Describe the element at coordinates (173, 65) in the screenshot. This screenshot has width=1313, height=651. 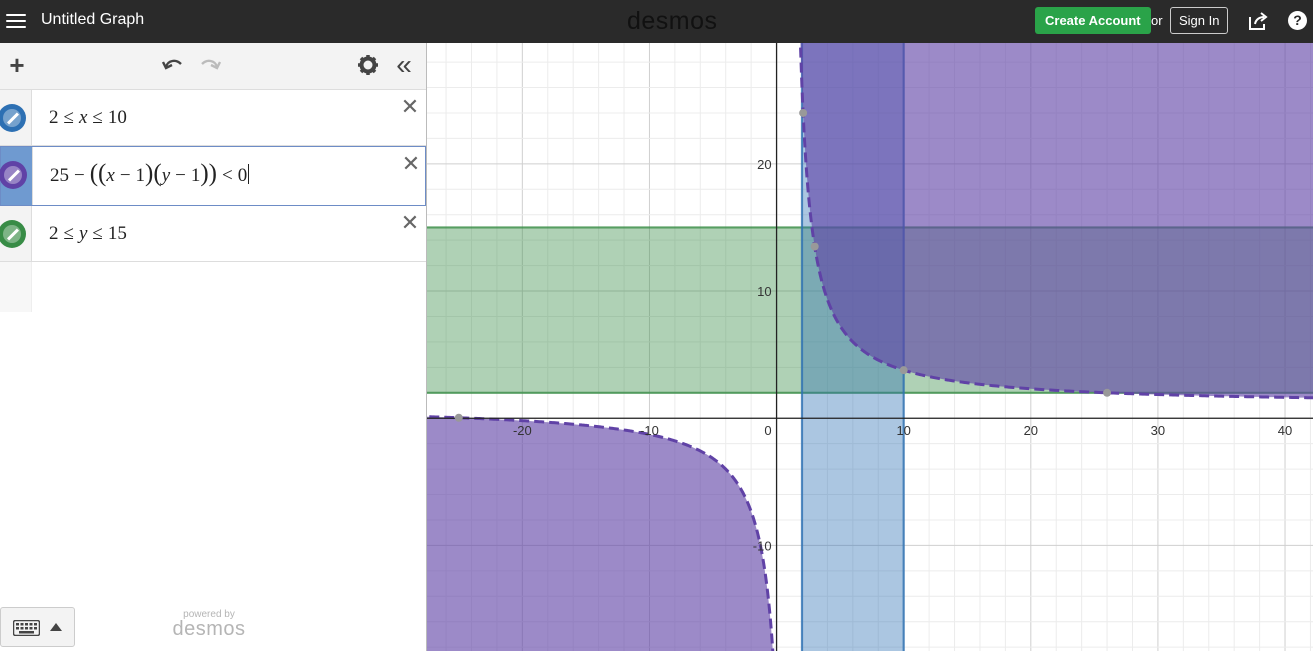
I see `undo-icon` at that location.